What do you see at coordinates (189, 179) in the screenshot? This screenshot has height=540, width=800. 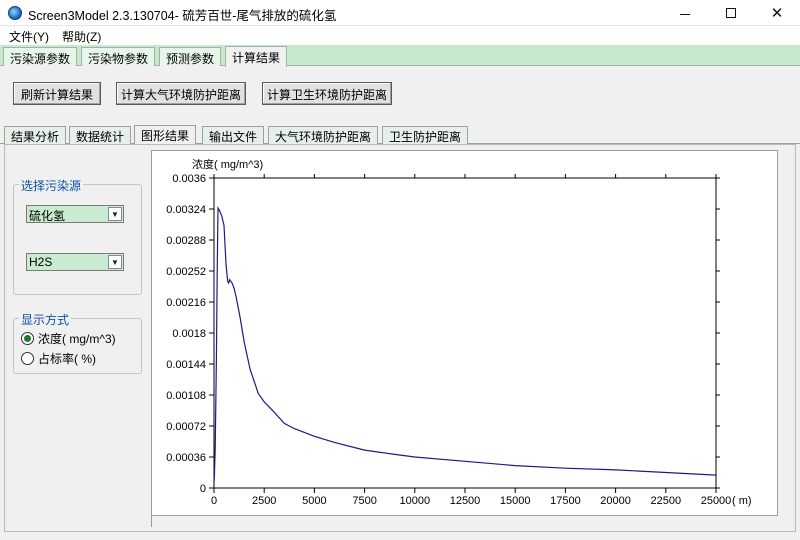 I see `y-tick-label: 0.0036` at bounding box center [189, 179].